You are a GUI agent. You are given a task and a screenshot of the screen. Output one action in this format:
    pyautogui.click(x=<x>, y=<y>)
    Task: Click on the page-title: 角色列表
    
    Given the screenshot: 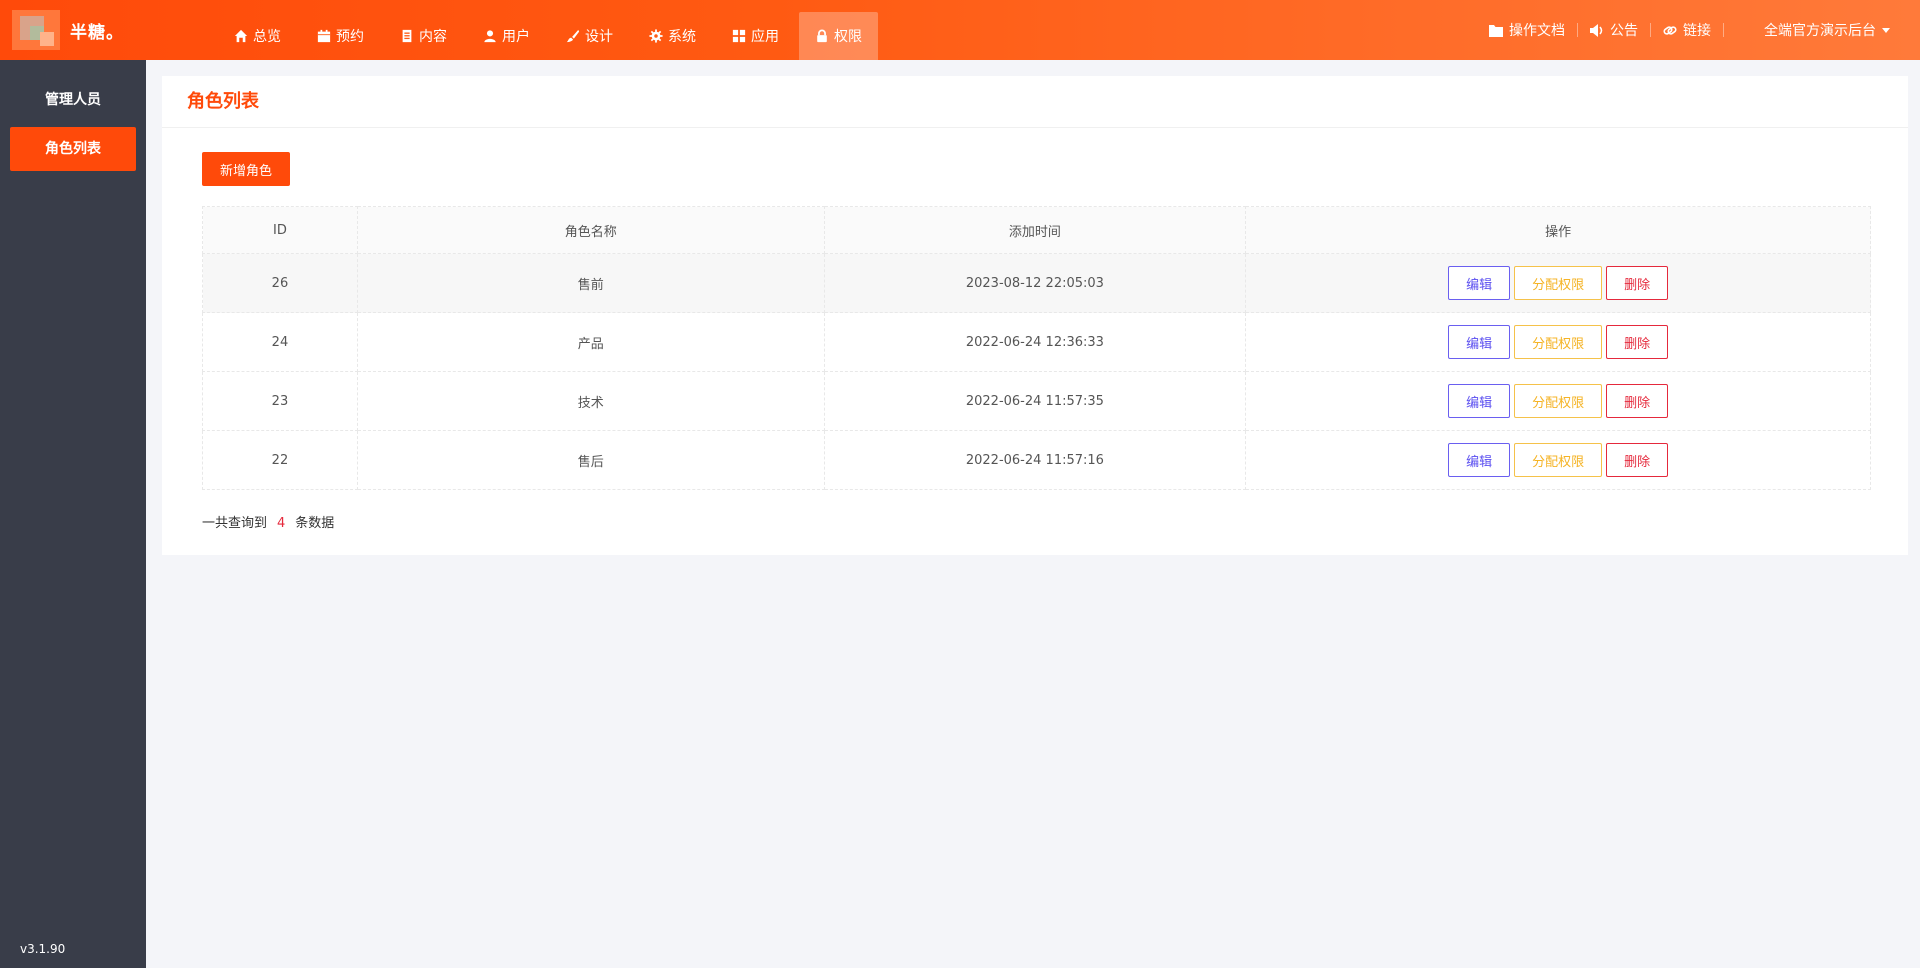 What is the action you would take?
    pyautogui.click(x=223, y=101)
    